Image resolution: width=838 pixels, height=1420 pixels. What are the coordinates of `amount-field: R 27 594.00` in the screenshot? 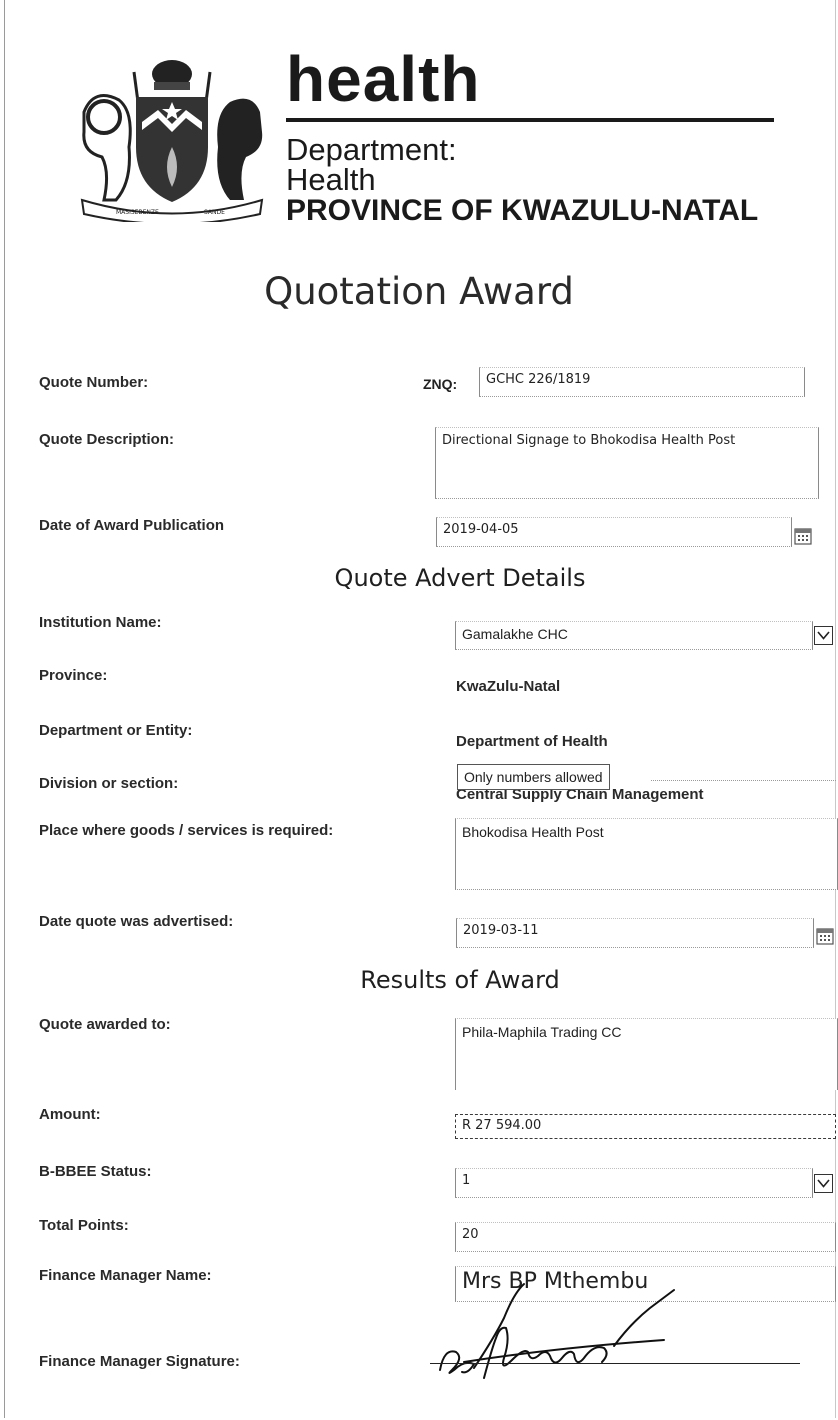 It's located at (645, 1126).